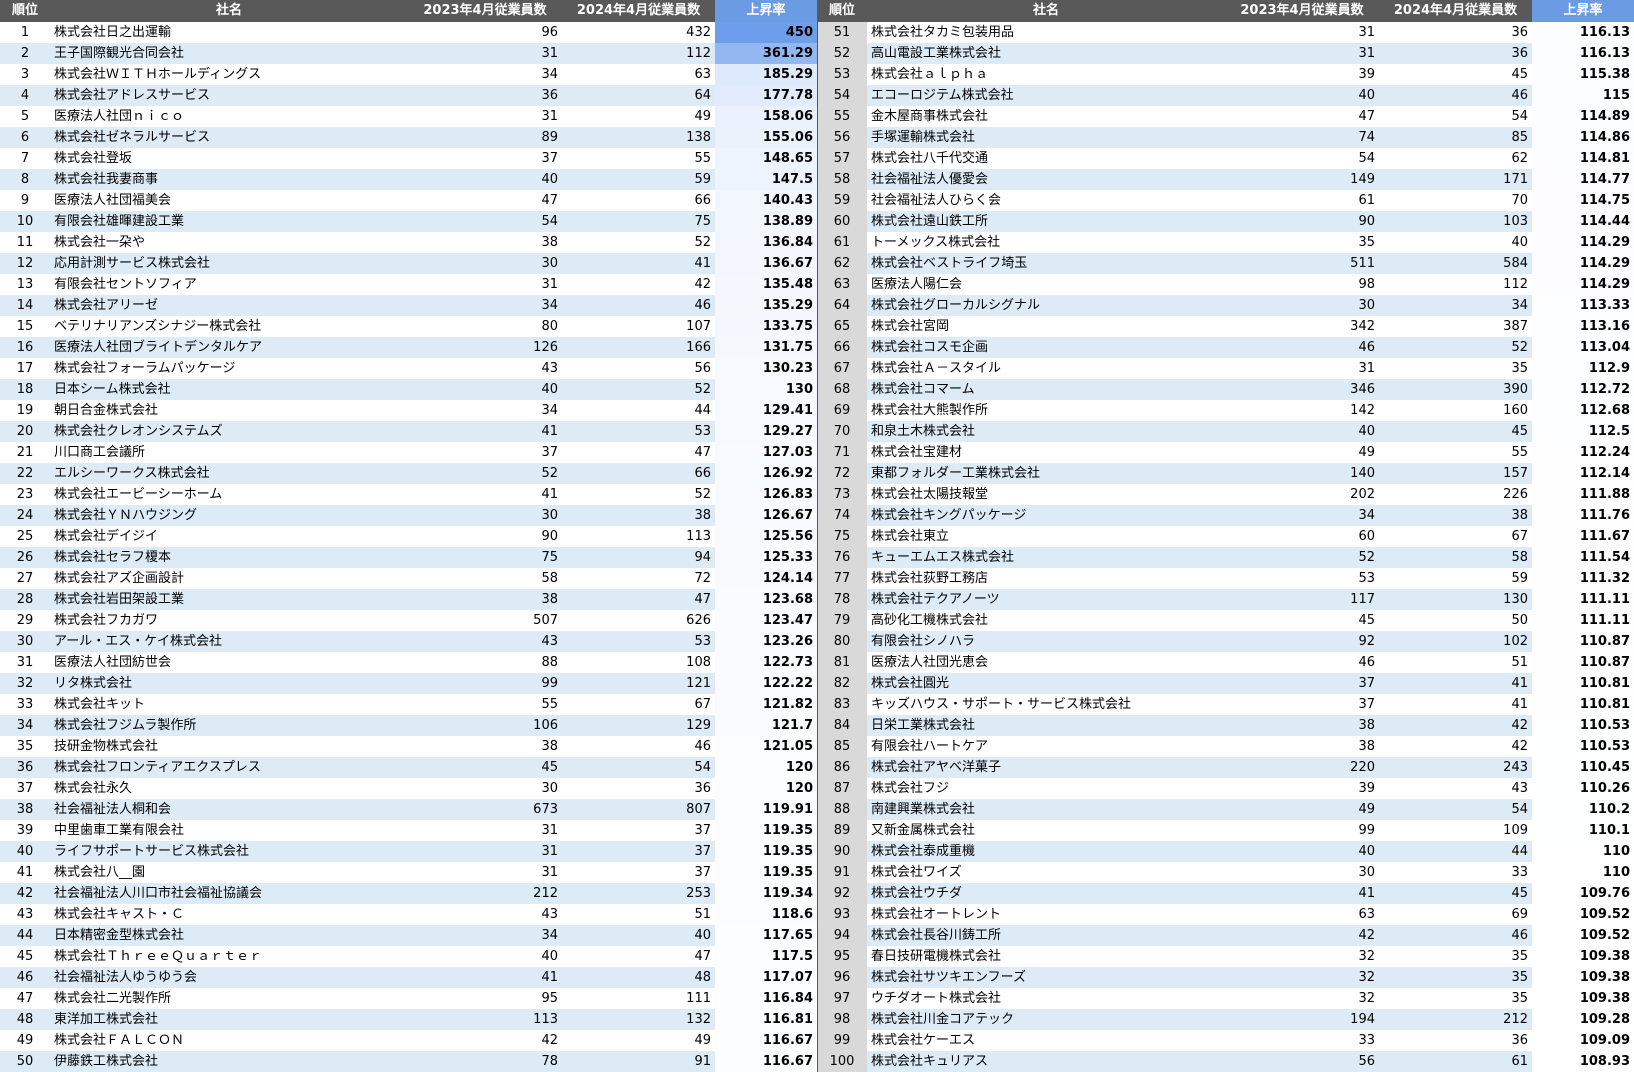 This screenshot has height=1072, width=1634. Describe the element at coordinates (25, 158) in the screenshot. I see `rank-cell: 7` at that location.